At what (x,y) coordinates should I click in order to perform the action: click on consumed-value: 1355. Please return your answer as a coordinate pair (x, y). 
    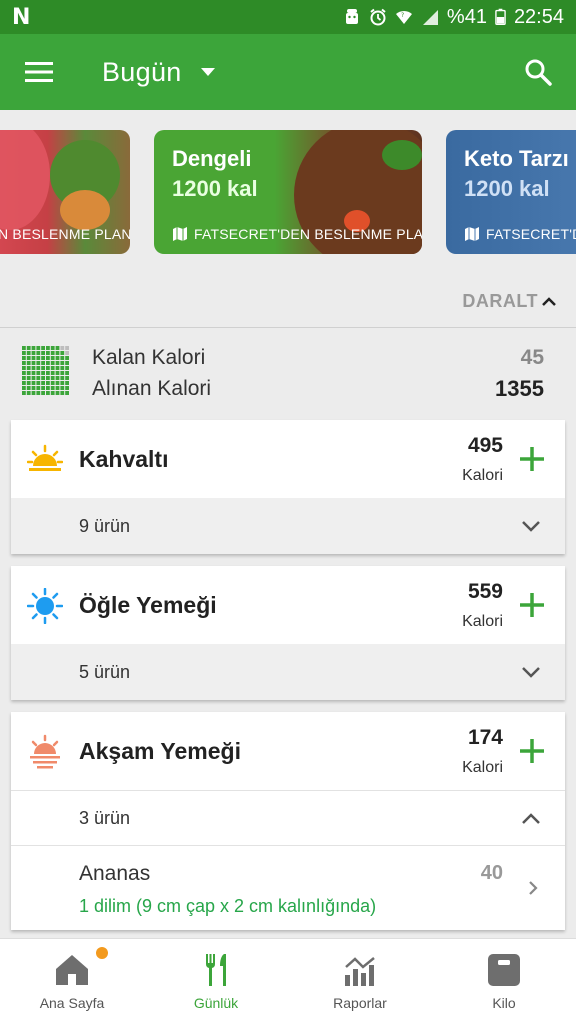
    Looking at the image, I should click on (519, 388).